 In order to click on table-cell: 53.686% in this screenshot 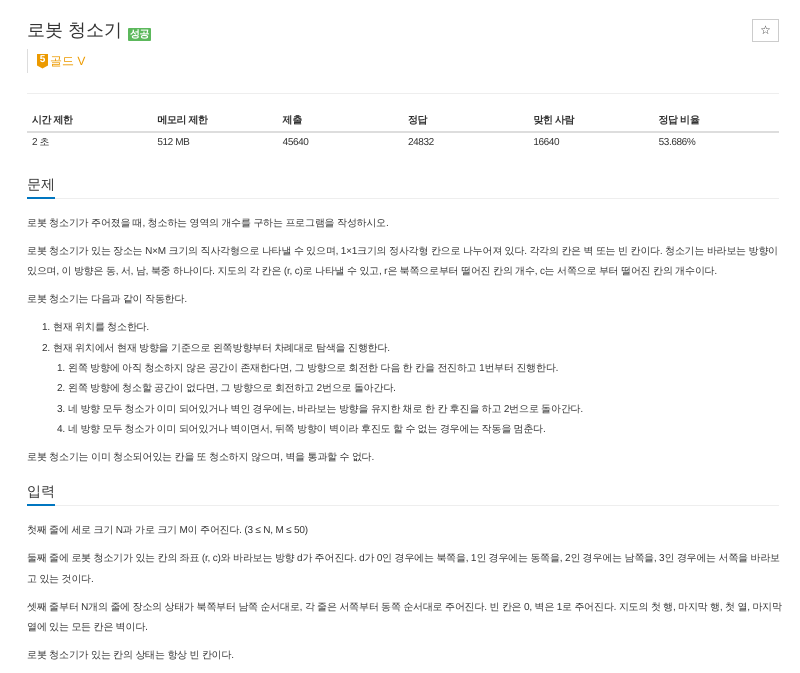, I will do `click(716, 142)`.